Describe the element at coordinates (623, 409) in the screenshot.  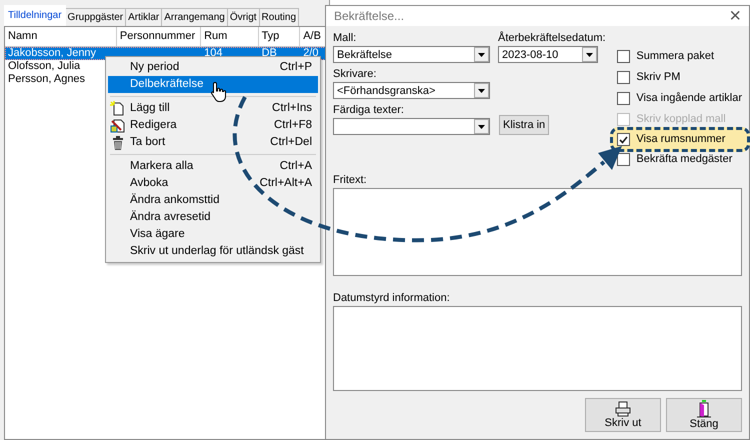
I see `printer-icon` at that location.